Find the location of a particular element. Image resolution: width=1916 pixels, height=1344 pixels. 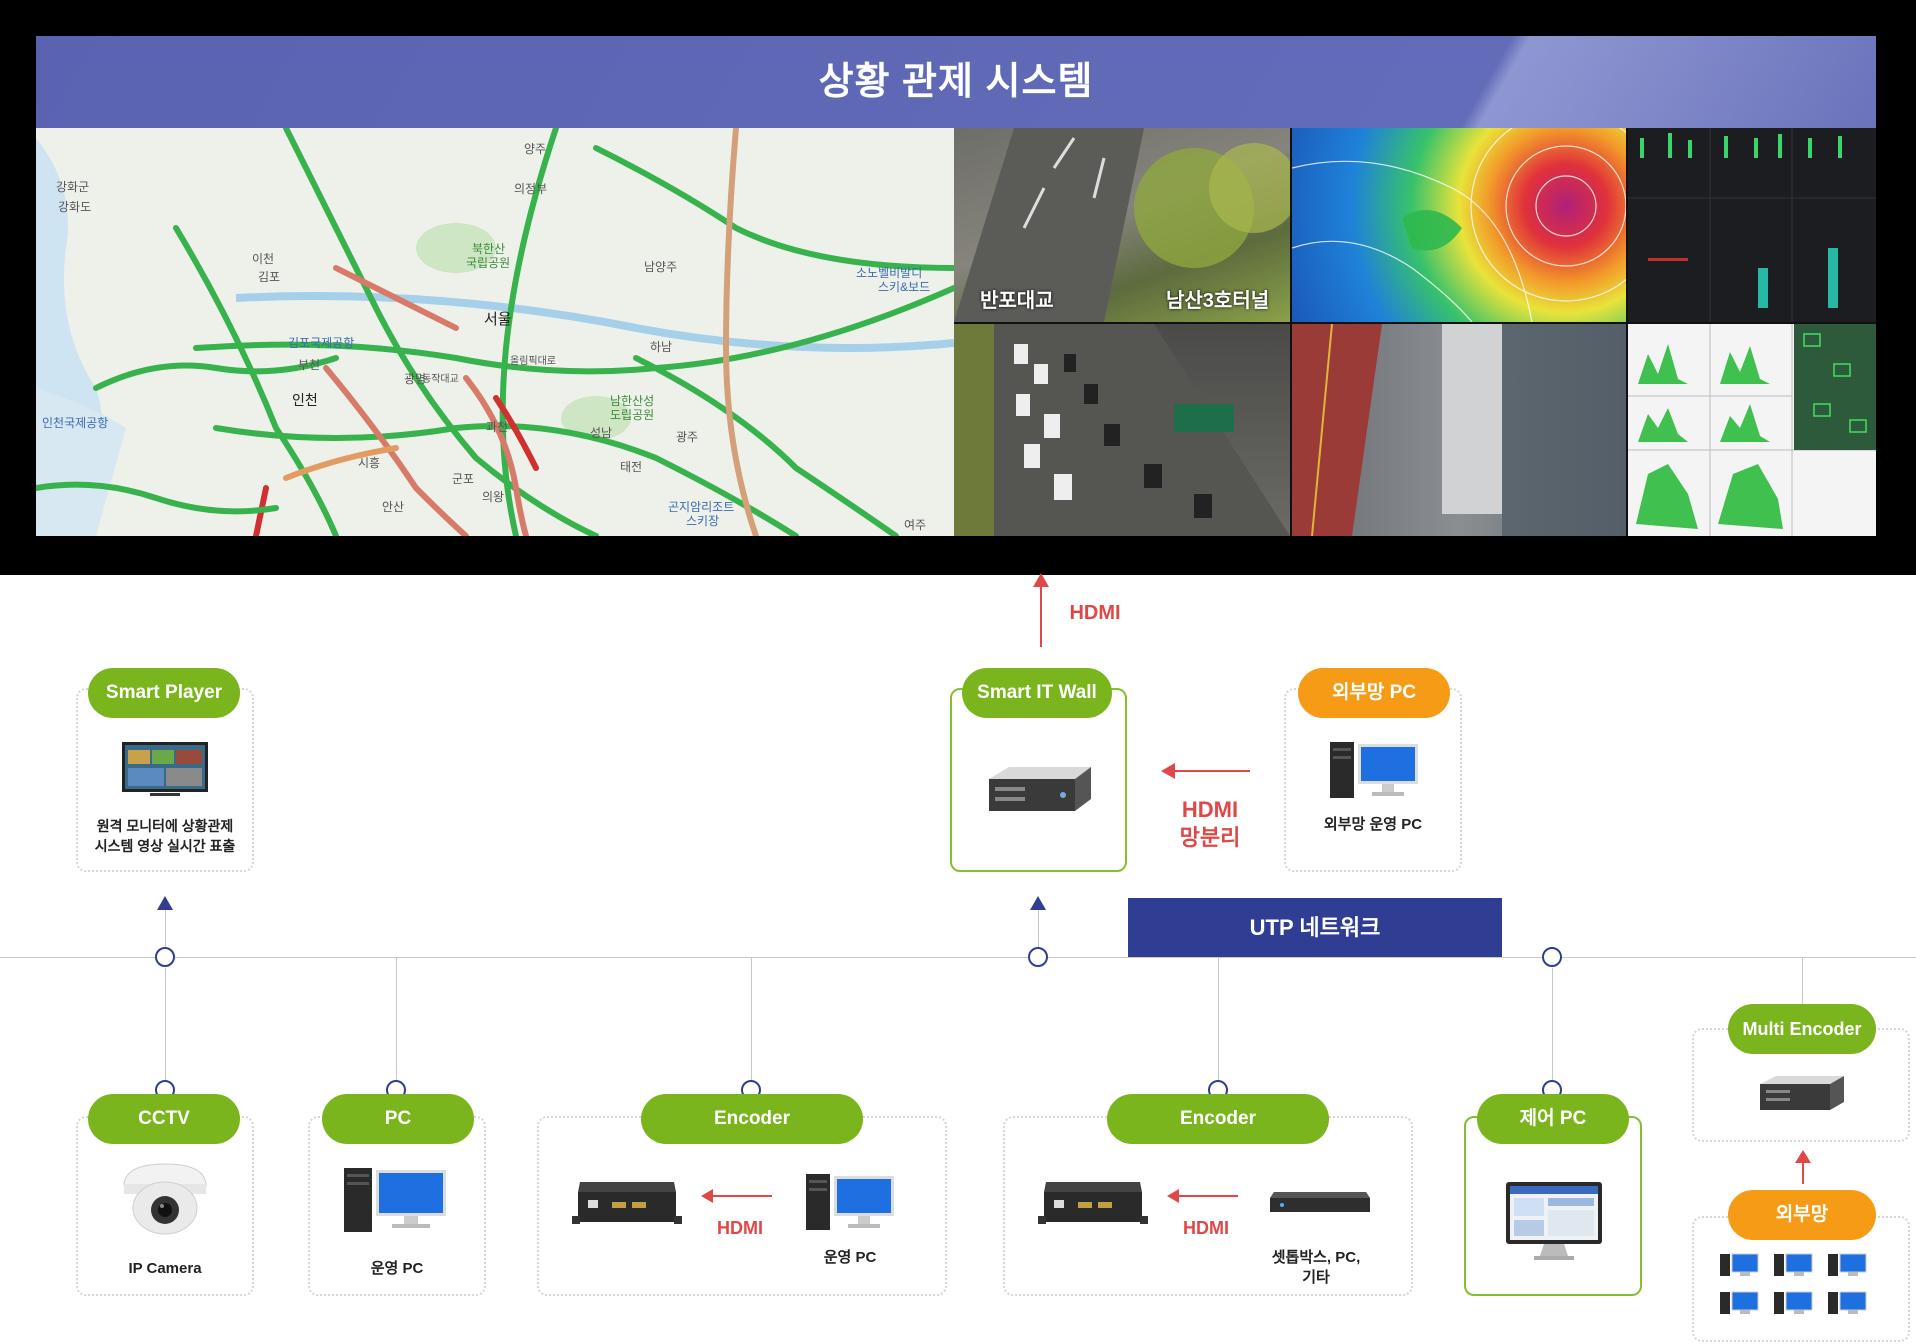

traffic-scene is located at coordinates (1122, 430).